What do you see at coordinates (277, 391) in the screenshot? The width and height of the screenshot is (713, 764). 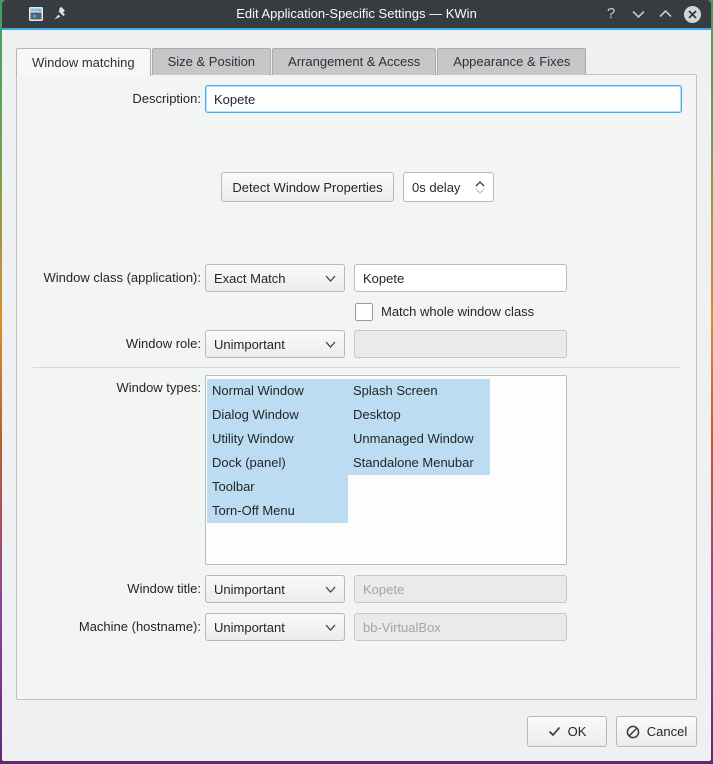 I see `list-item: Normal Window` at bounding box center [277, 391].